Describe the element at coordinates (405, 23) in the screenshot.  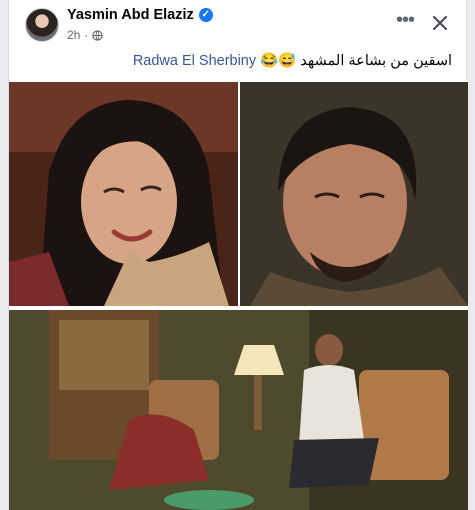
I see `more-dots-icon: •••` at that location.